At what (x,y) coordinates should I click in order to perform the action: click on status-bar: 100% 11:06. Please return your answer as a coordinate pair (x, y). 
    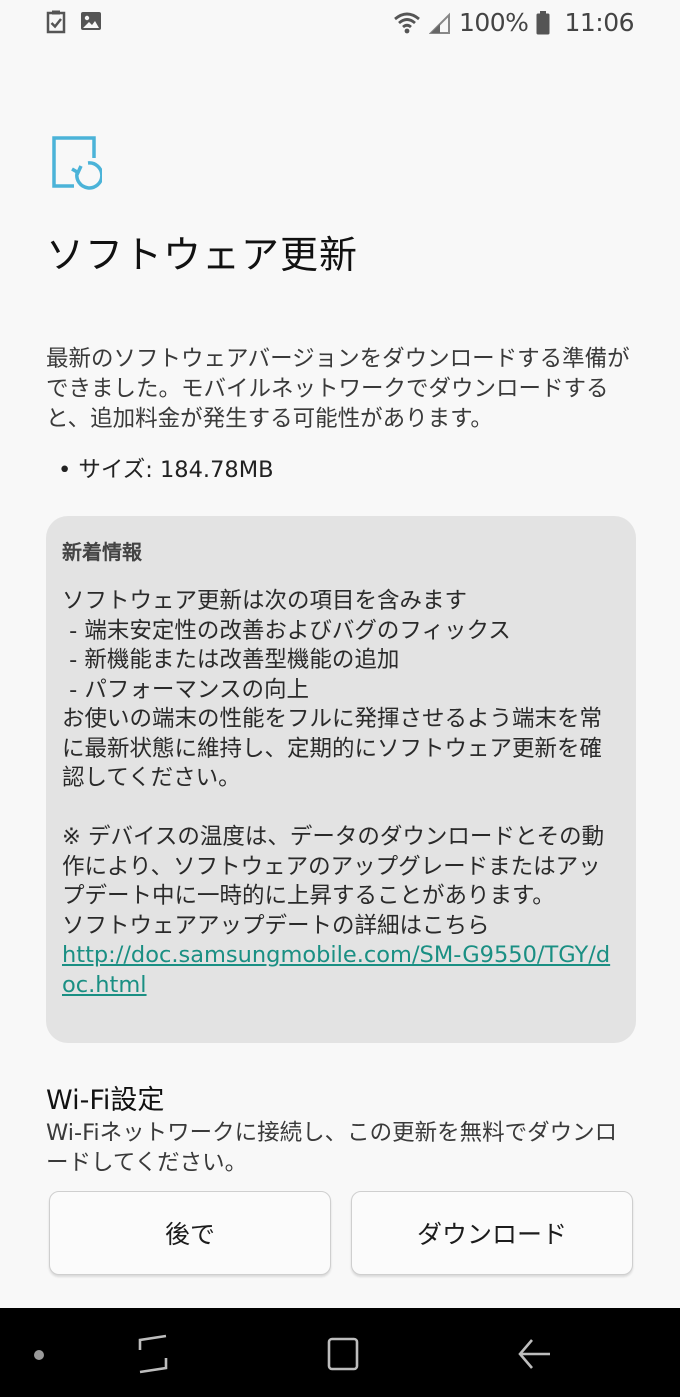
    Looking at the image, I should click on (340, 24).